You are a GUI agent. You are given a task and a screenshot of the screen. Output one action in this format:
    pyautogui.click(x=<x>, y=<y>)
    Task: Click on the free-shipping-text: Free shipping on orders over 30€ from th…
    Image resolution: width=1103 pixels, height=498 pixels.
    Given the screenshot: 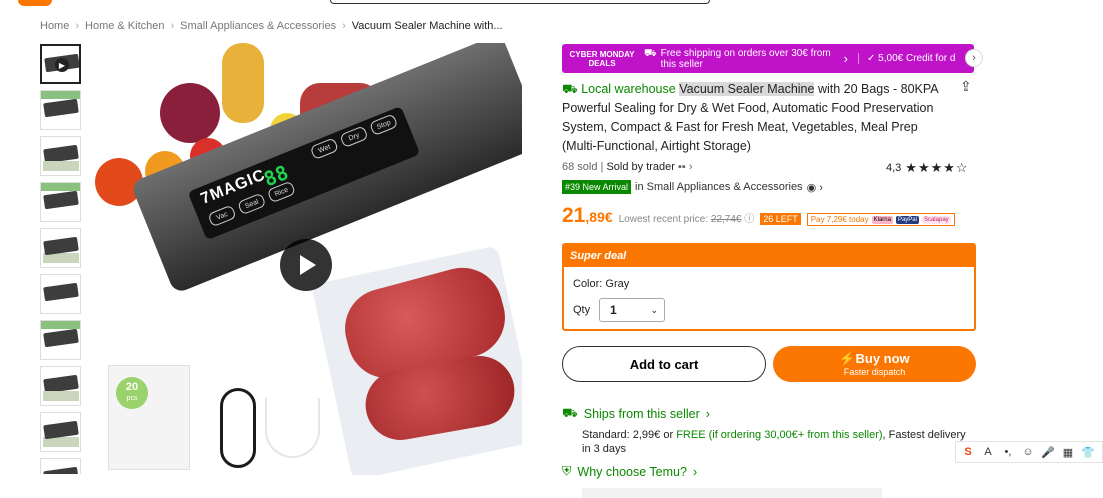 What is the action you would take?
    pyautogui.click(x=745, y=58)
    